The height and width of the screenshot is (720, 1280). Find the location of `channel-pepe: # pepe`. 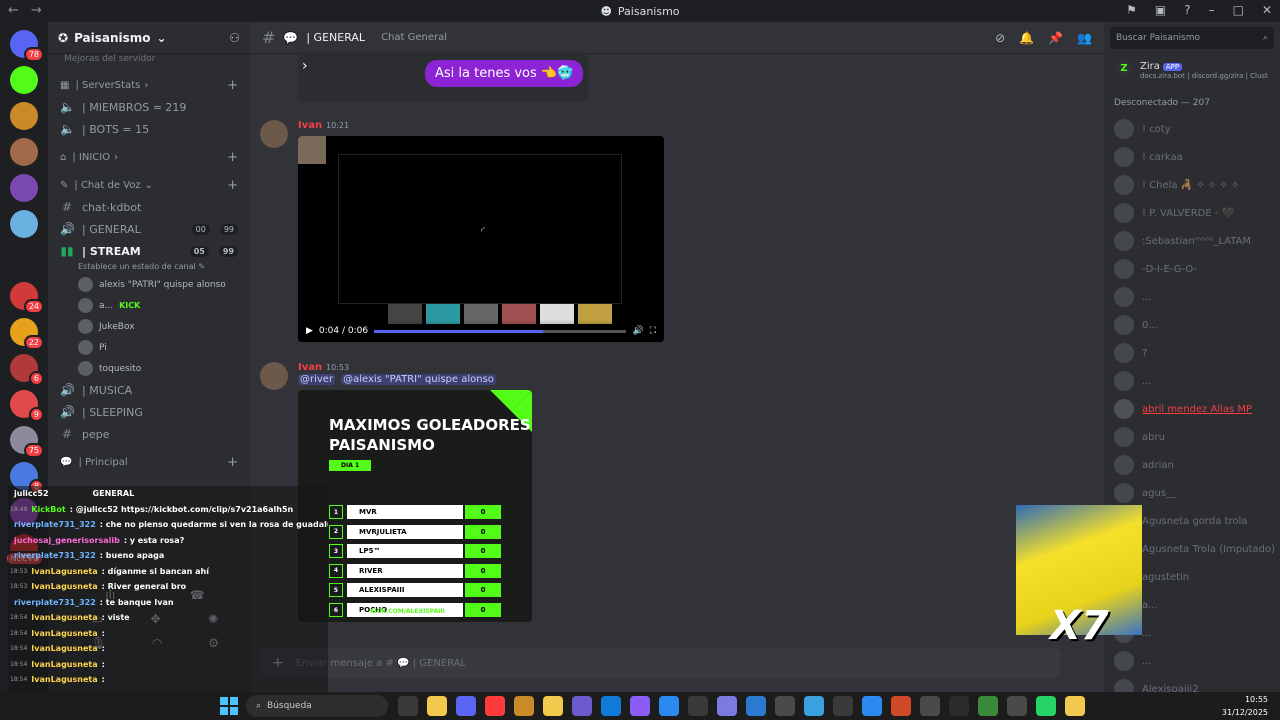

channel-pepe: # pepe is located at coordinates (149, 434).